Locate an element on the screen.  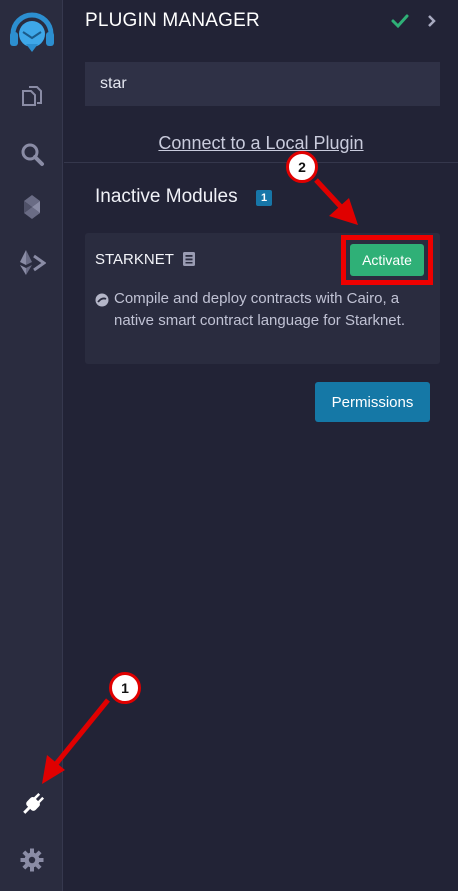
annotation-callout-1: 1 is located at coordinates (125, 688).